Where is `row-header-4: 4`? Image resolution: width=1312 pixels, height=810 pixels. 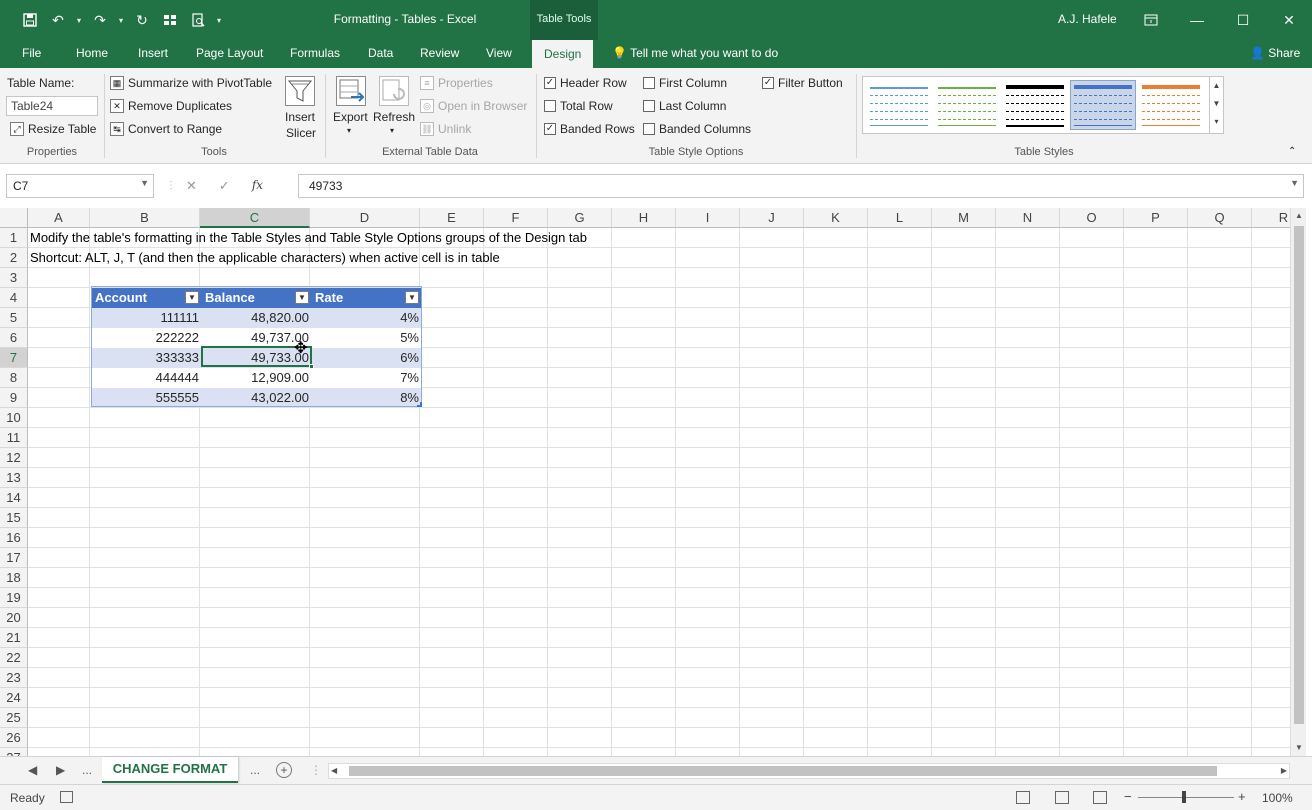 row-header-4: 4 is located at coordinates (14, 298).